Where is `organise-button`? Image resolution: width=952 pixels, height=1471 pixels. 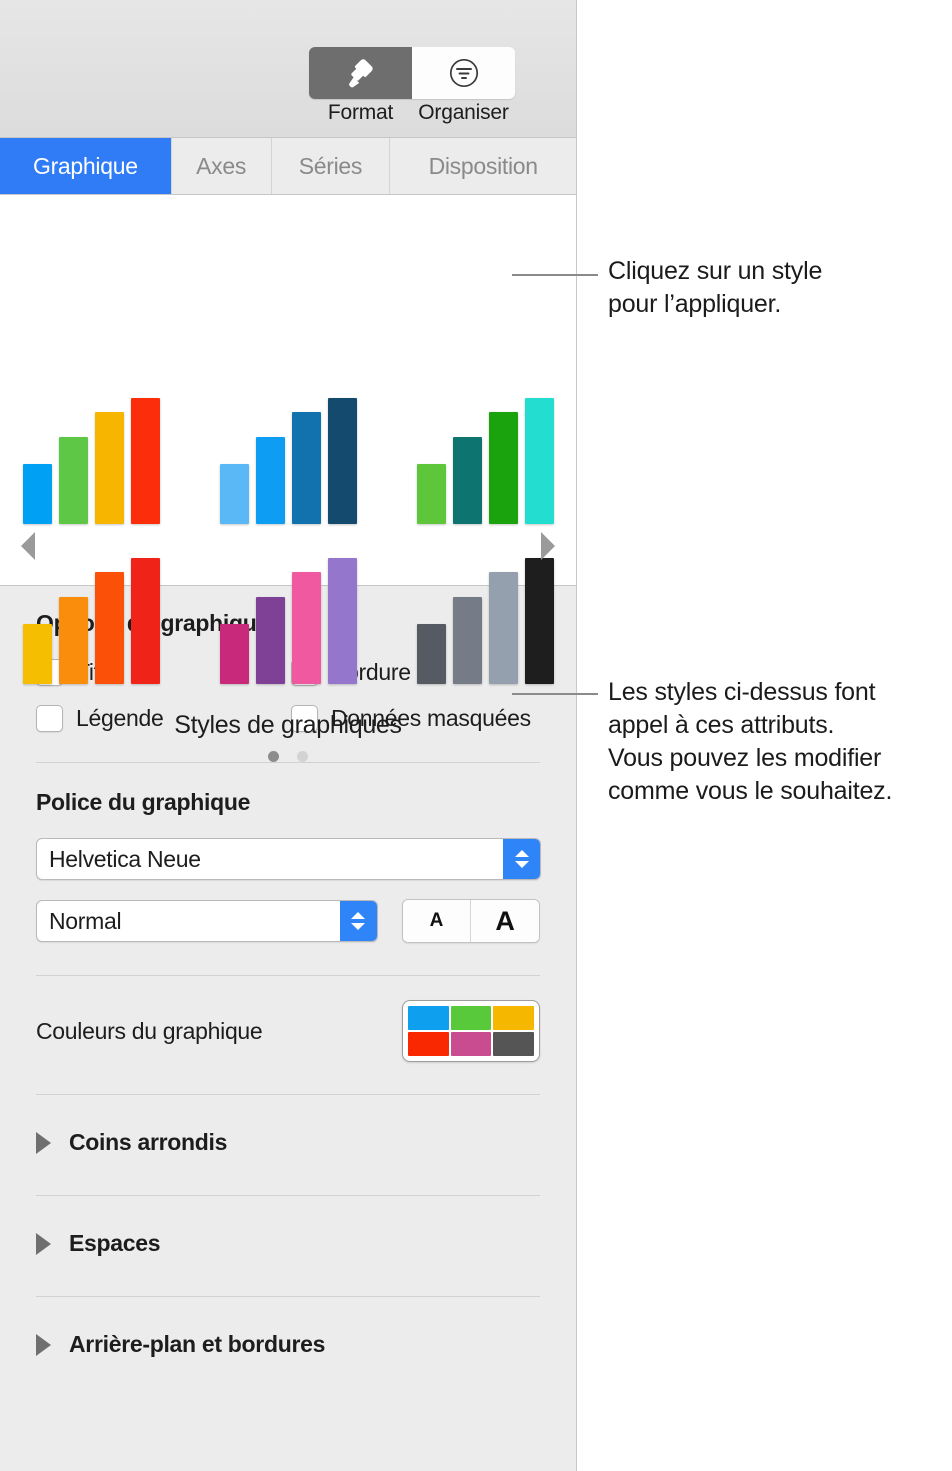 organise-button is located at coordinates (463, 73).